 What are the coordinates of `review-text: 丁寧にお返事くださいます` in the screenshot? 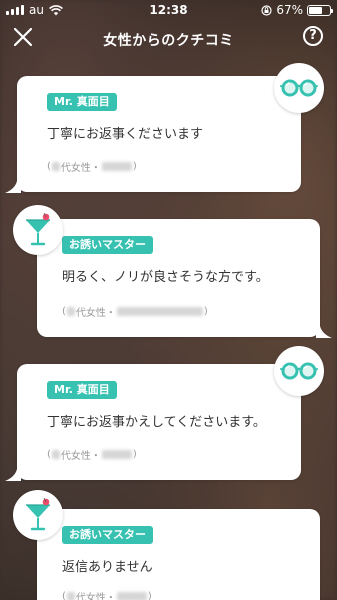 It's located at (125, 134).